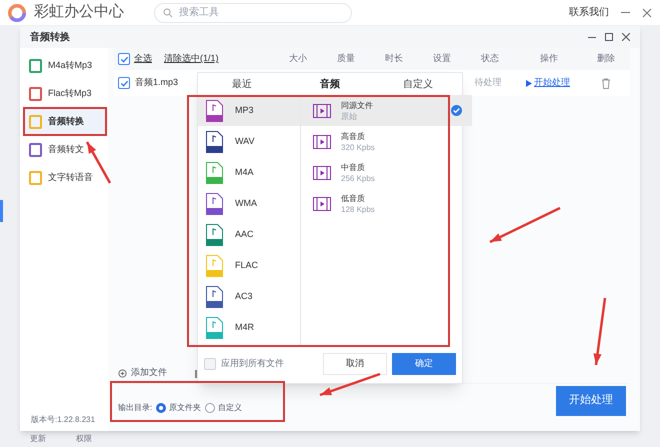  What do you see at coordinates (65, 66) in the screenshot?
I see `sidebar-item: M4a转Mp3` at bounding box center [65, 66].